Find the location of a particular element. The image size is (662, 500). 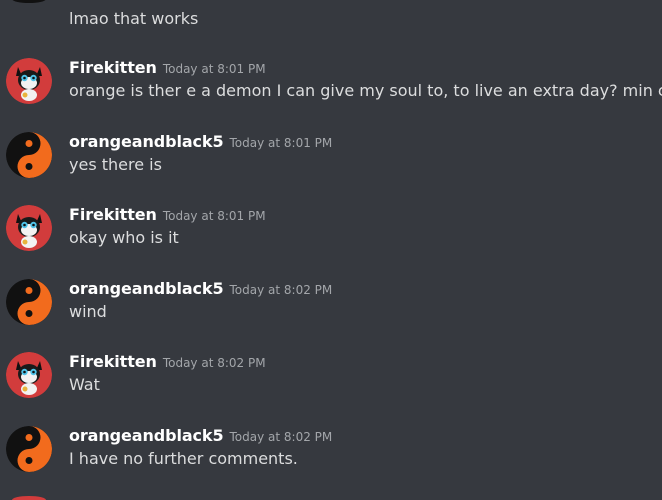

message-header: orangeandblack5 Today at 8:01 PM is located at coordinates (200, 141).